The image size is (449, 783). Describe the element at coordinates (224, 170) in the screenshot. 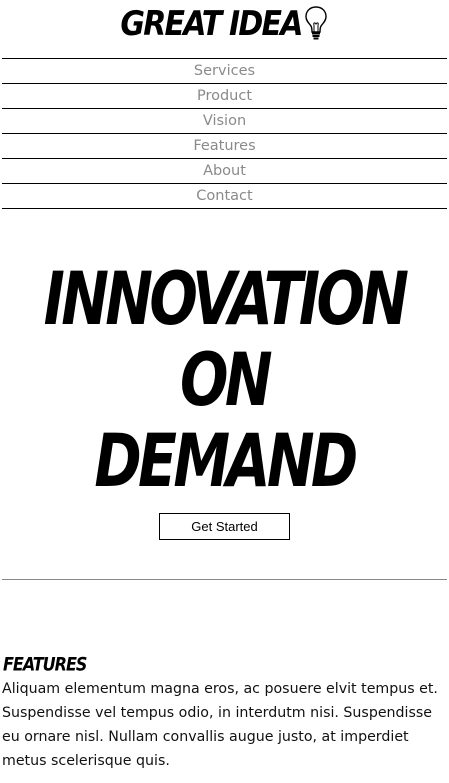

I see `nav-item-about: About` at that location.